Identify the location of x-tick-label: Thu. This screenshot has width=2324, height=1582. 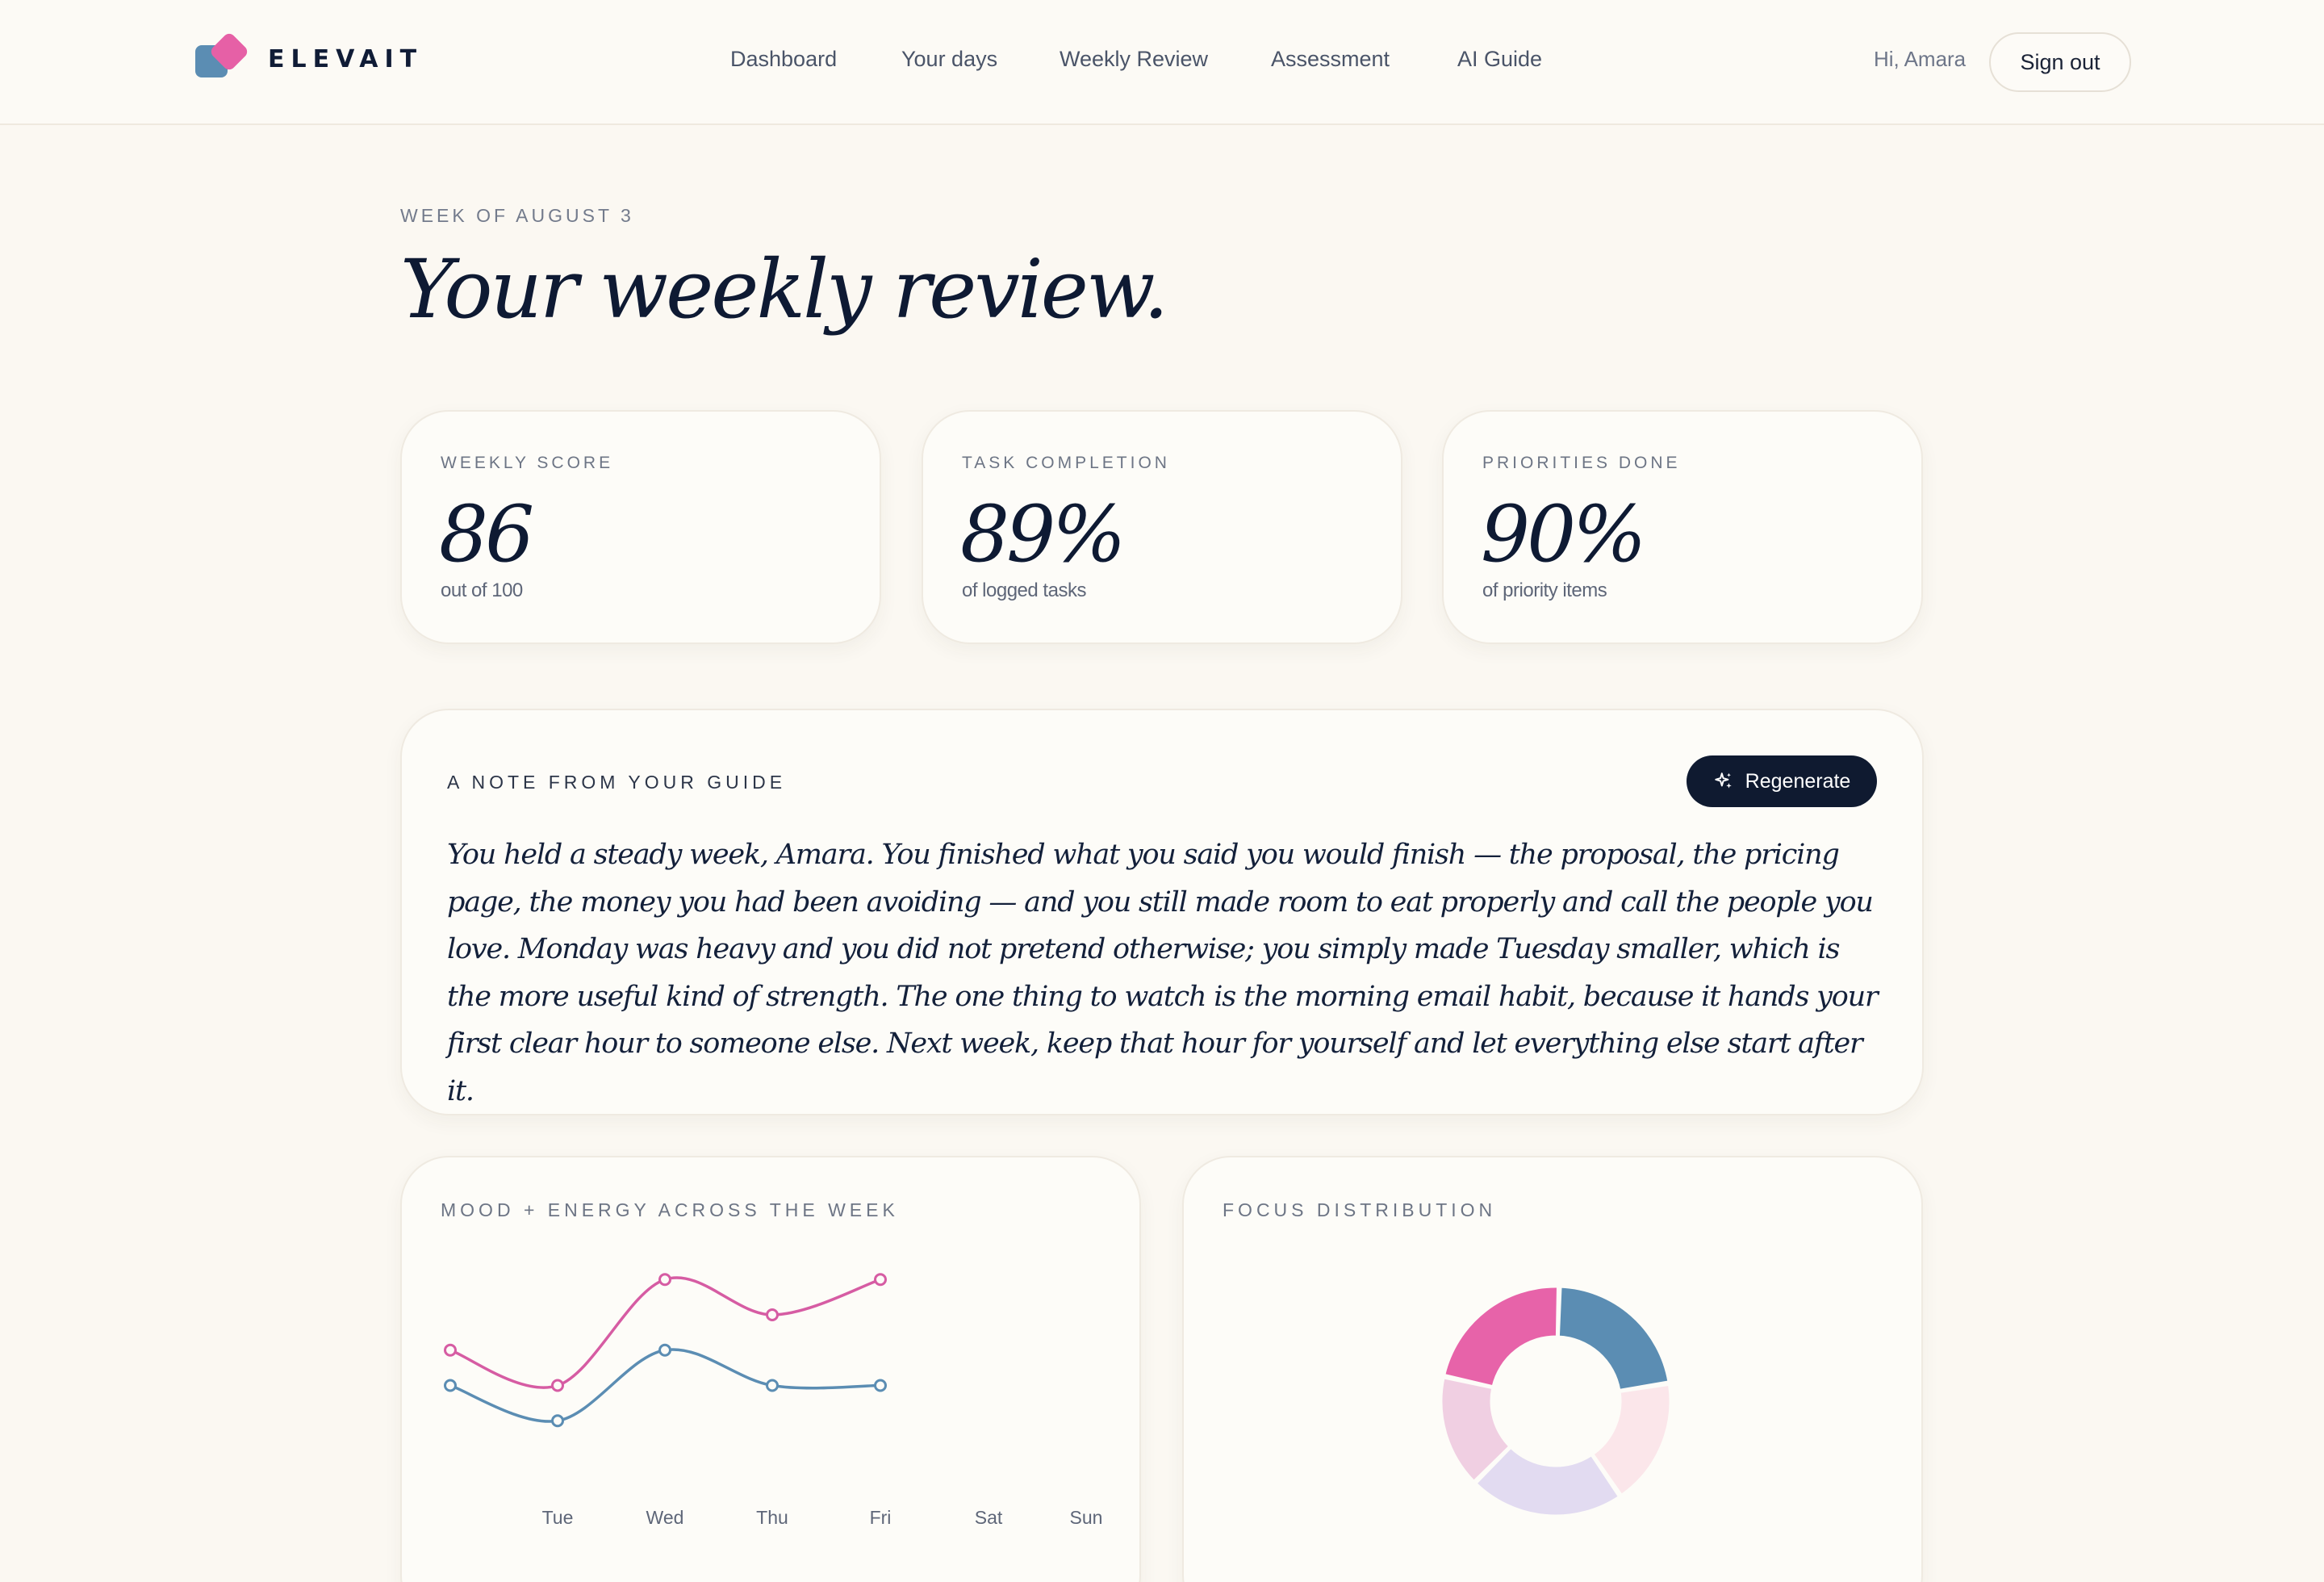
(772, 1517).